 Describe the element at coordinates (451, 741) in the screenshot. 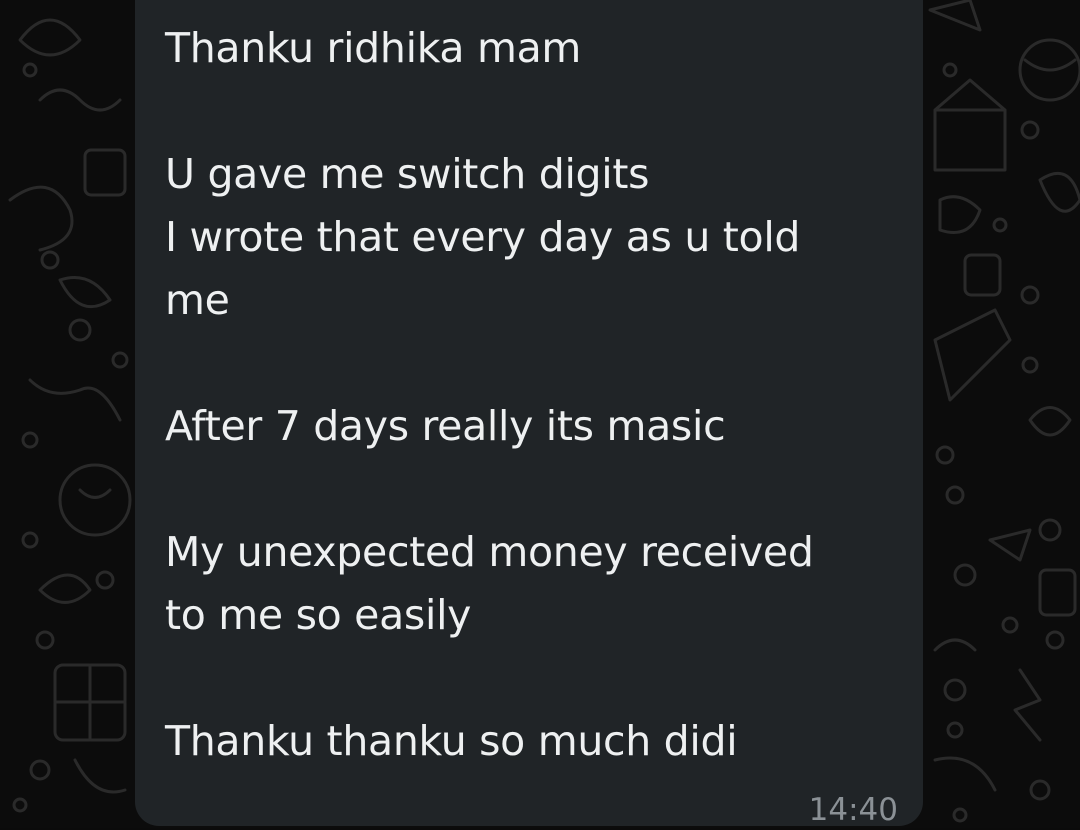

I see `message-line: Thanku thanku so much didi` at that location.